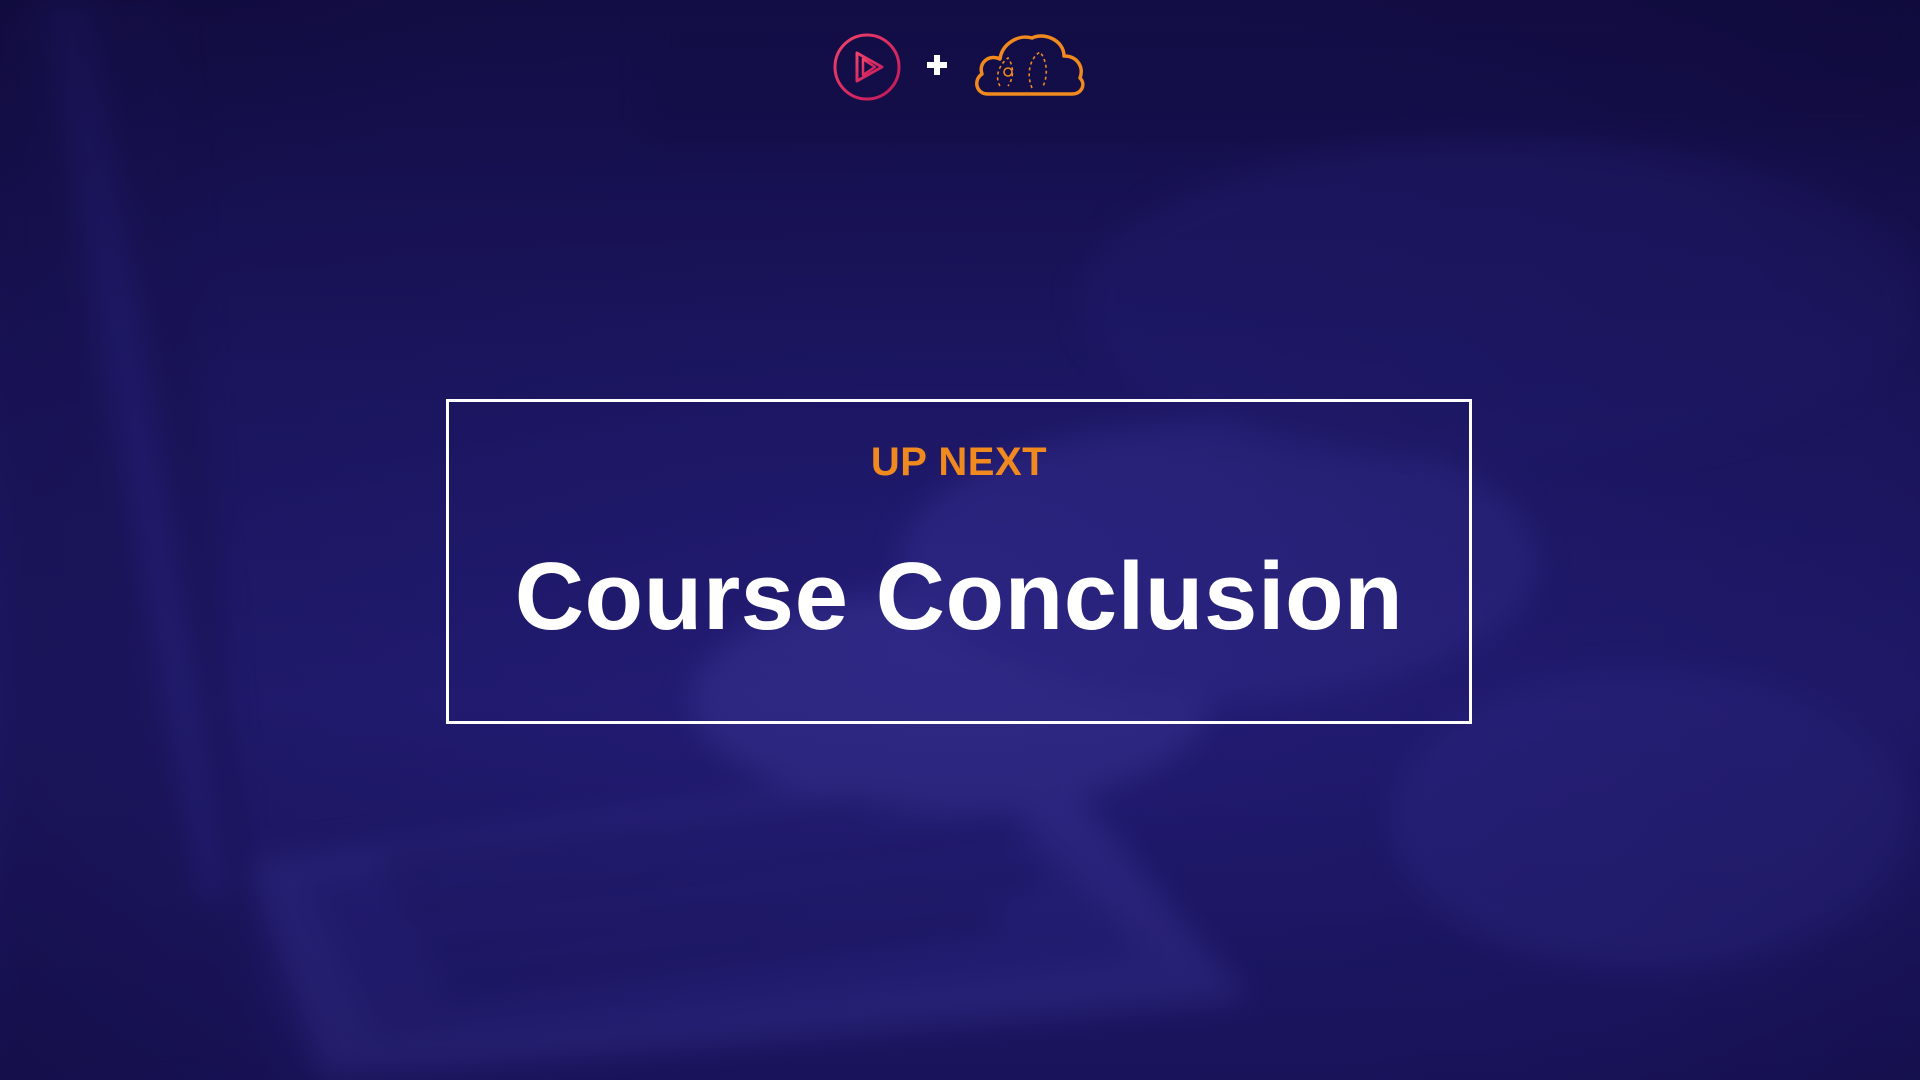 The width and height of the screenshot is (1920, 1080). What do you see at coordinates (959, 462) in the screenshot?
I see `up-next-label: UP NEXT` at bounding box center [959, 462].